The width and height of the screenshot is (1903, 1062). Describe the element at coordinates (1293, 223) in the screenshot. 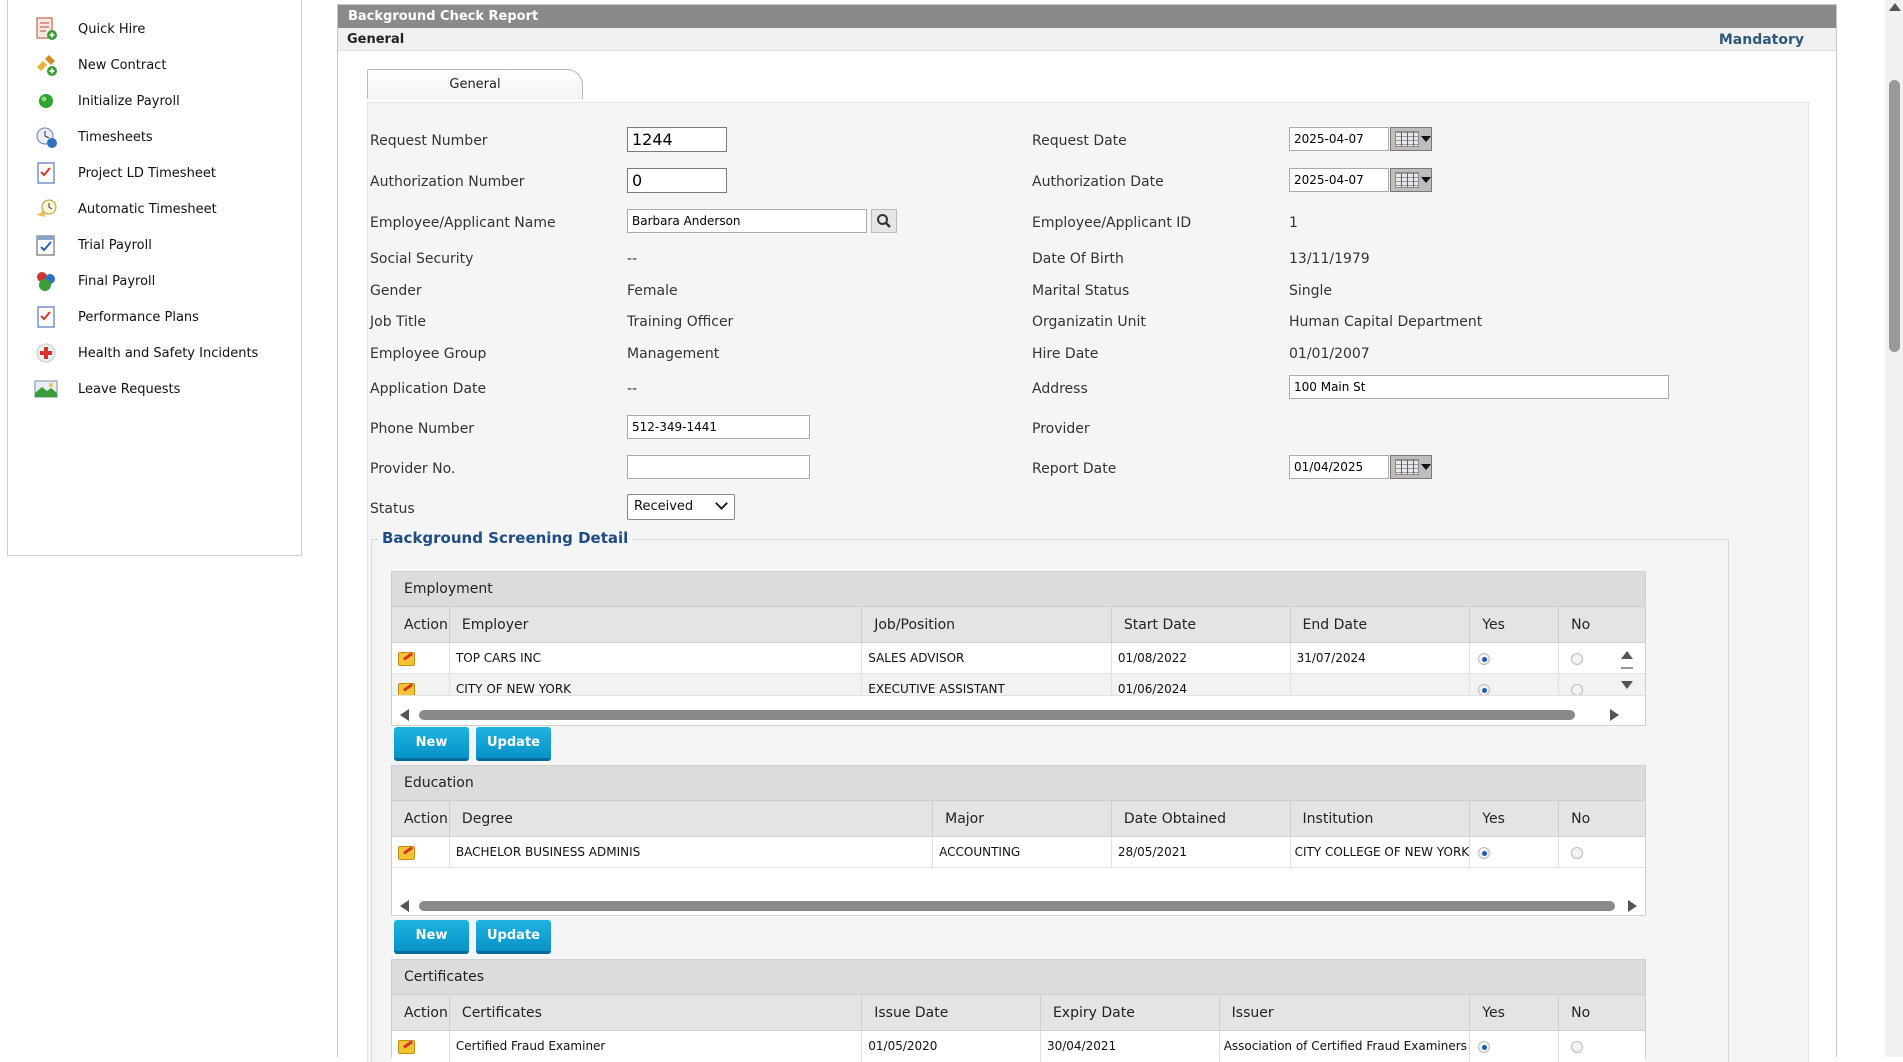

I see `employee-id-value: 1` at that location.